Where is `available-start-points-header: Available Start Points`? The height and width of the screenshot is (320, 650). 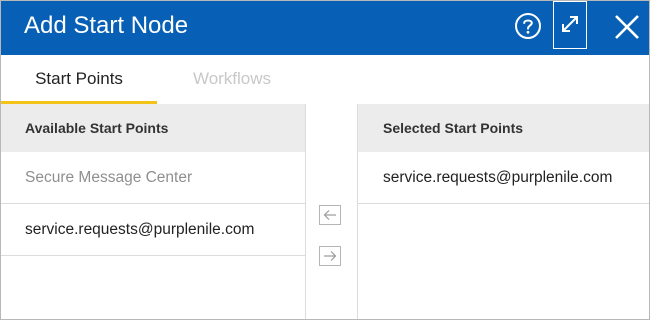 available-start-points-header: Available Start Points is located at coordinates (153, 128).